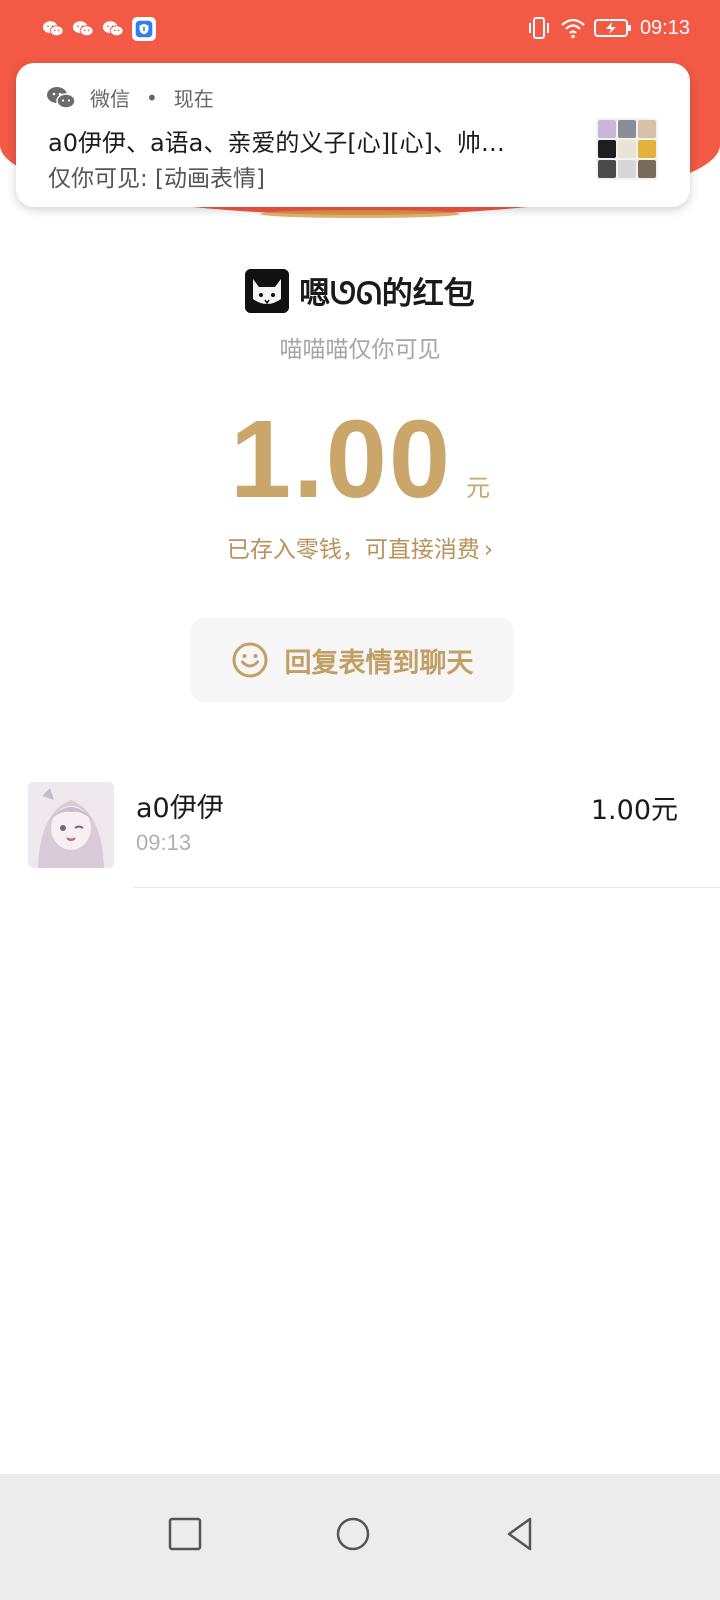 The width and height of the screenshot is (720, 1600). I want to click on square-icon, so click(185, 1534).